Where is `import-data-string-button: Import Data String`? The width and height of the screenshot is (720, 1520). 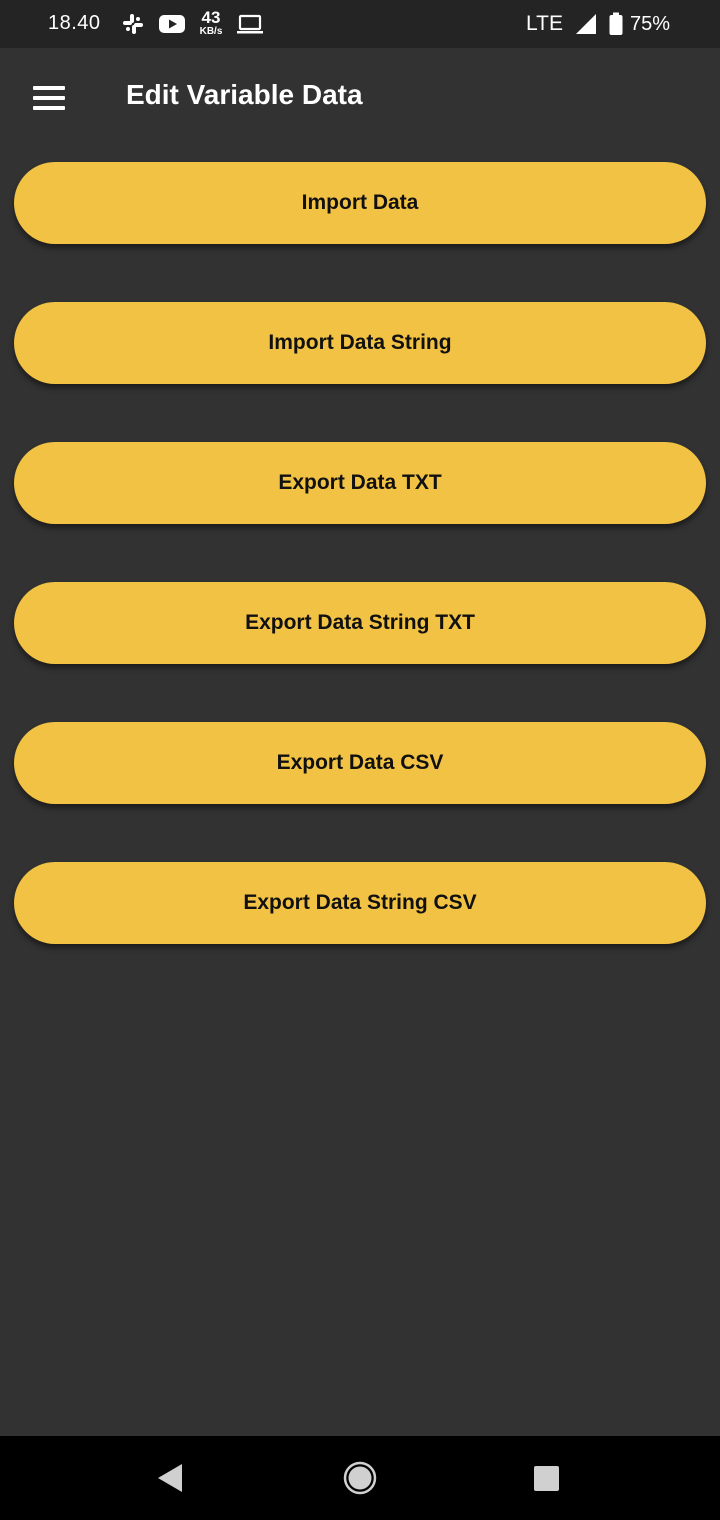 import-data-string-button: Import Data String is located at coordinates (360, 343).